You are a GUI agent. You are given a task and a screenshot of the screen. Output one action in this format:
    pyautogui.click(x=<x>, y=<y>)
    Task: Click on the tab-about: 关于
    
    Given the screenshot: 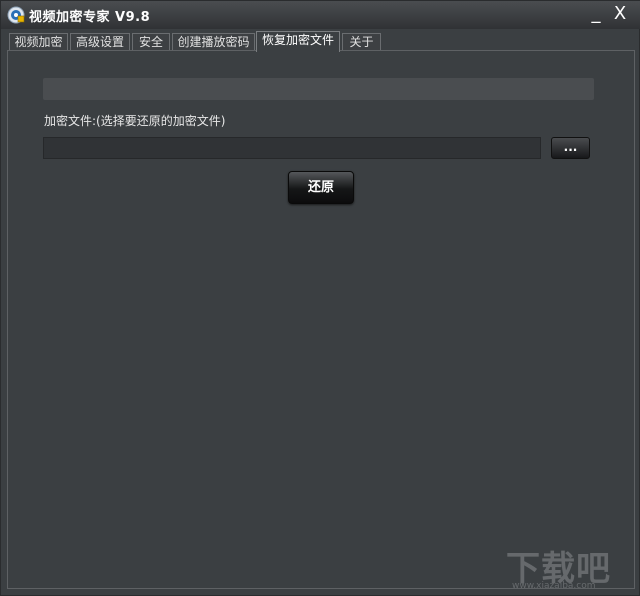 What is the action you would take?
    pyautogui.click(x=361, y=42)
    